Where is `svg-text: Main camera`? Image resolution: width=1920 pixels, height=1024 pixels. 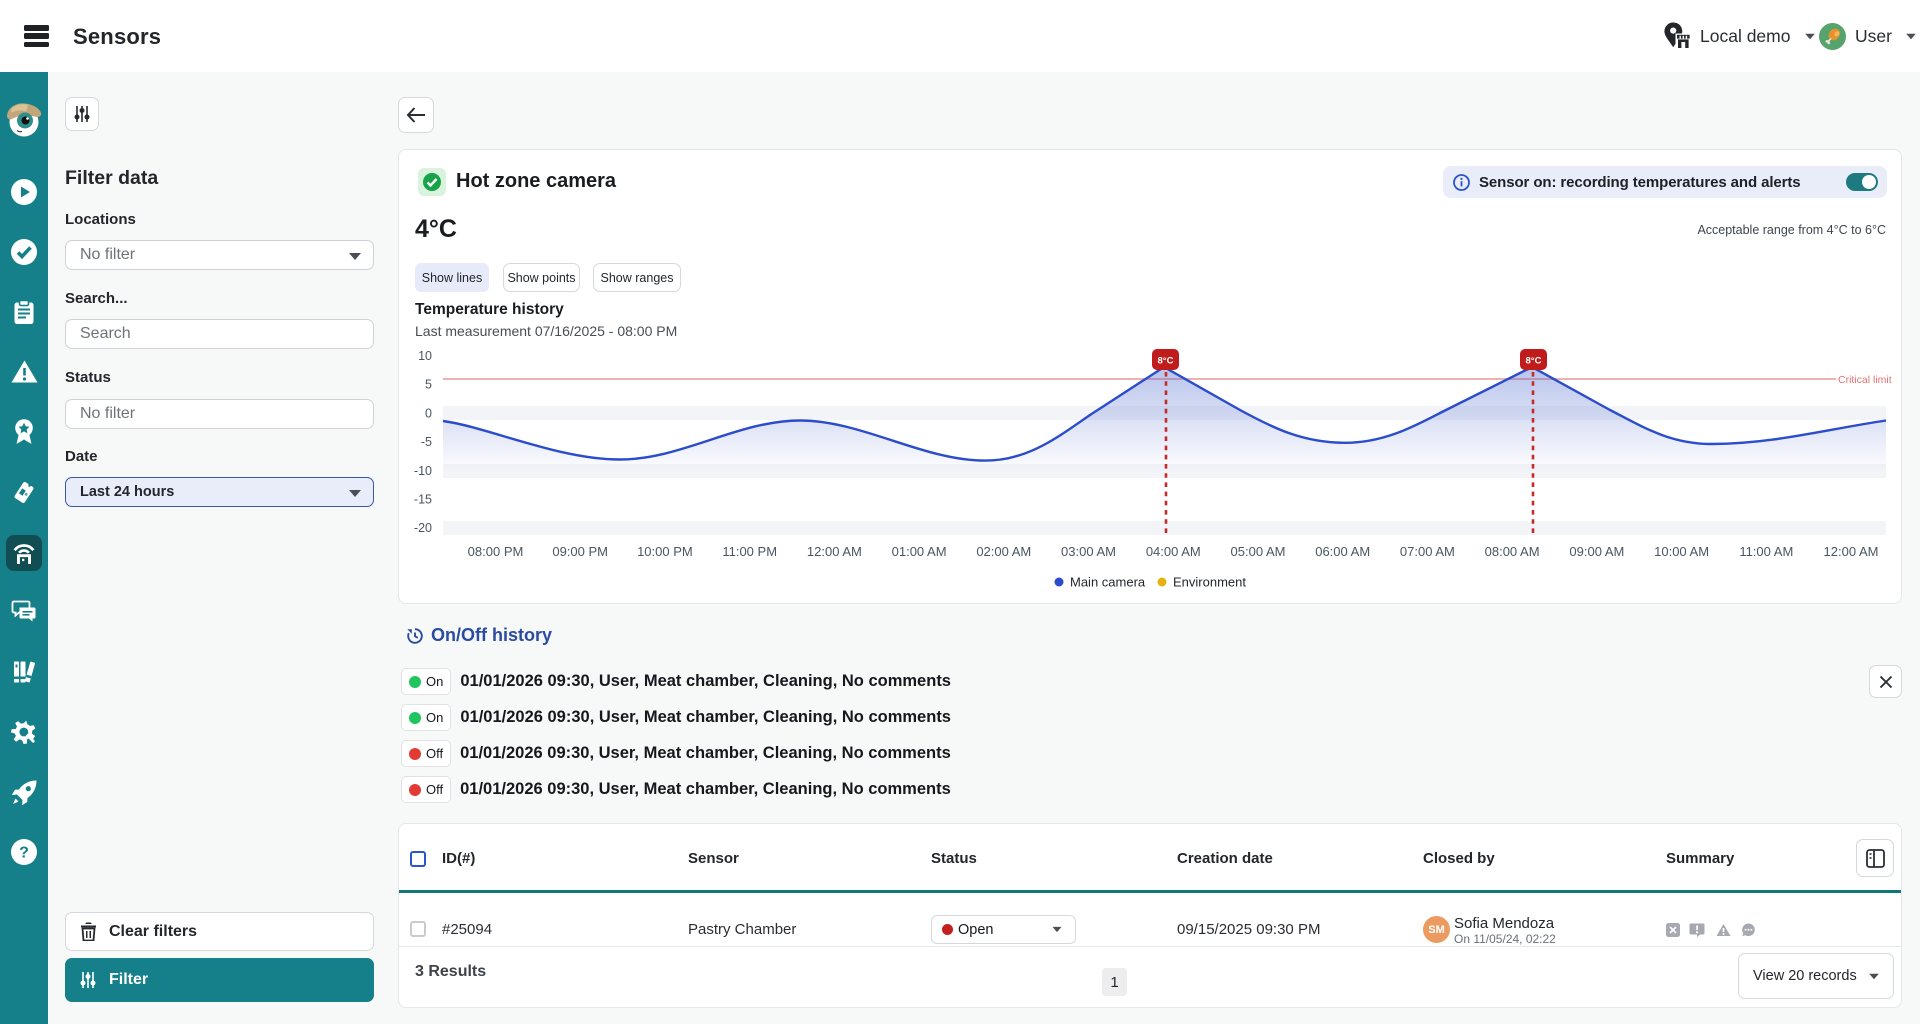
svg-text: Main camera is located at coordinates (1108, 582).